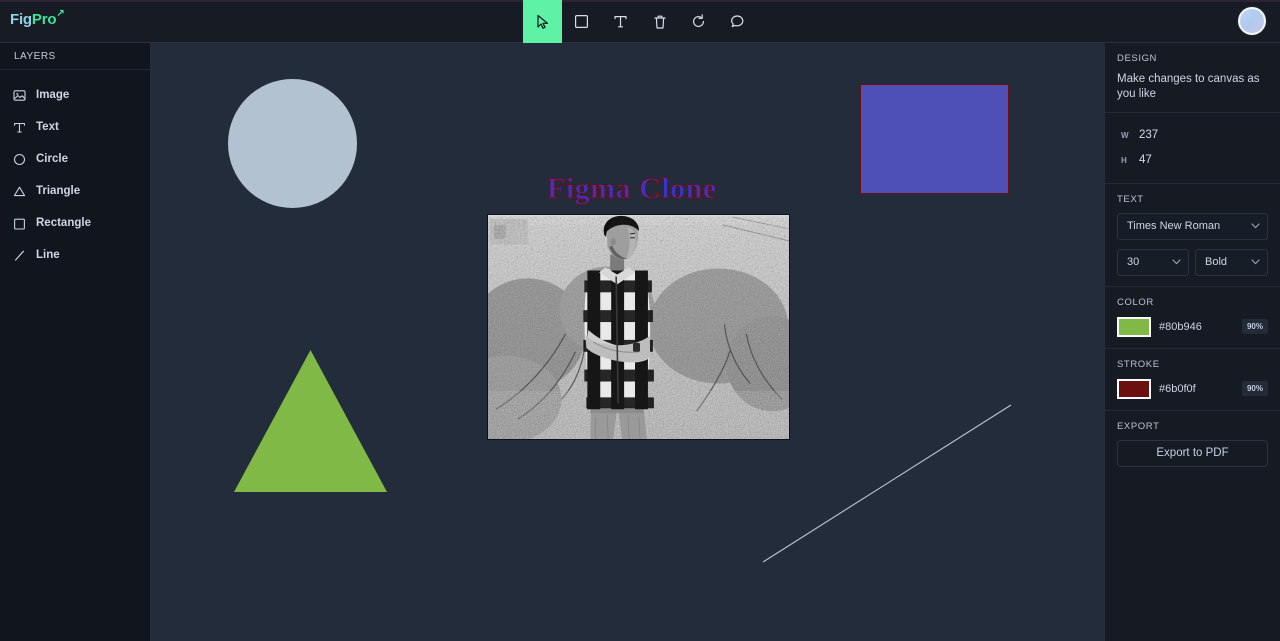 This screenshot has width=1280, height=641. I want to click on color-row: #80b946 90%, so click(1192, 327).